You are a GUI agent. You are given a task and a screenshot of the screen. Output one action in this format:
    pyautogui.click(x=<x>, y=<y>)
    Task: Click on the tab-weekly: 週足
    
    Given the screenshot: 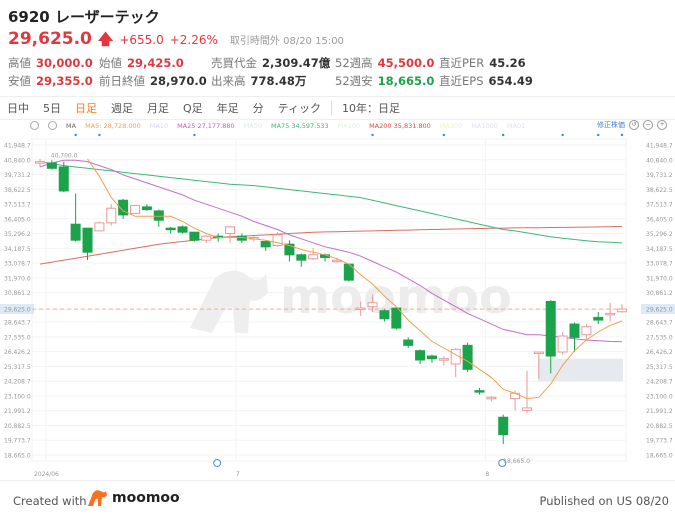 What is the action you would take?
    pyautogui.click(x=122, y=108)
    